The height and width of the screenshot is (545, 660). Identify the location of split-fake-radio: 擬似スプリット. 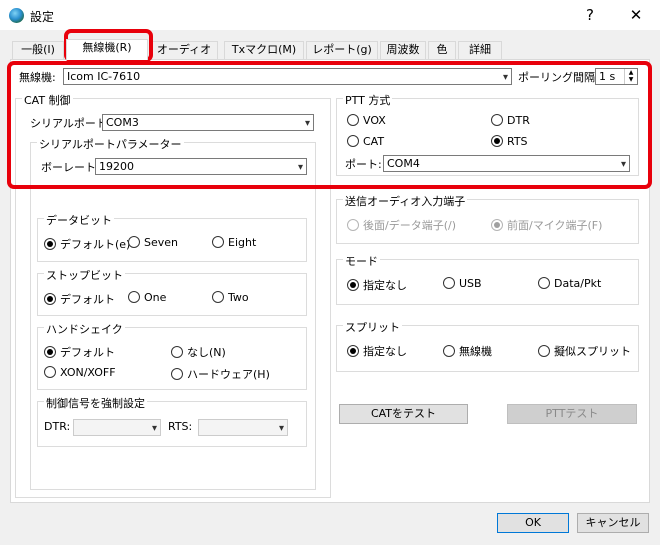
(584, 351).